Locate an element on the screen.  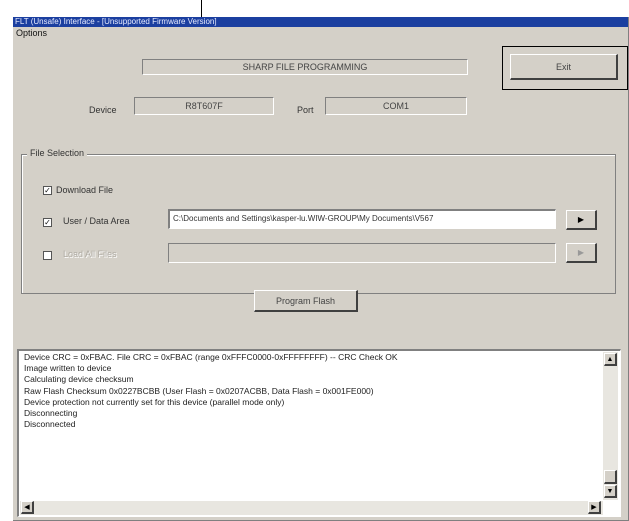
scroll-down-arrow-icon: ▼ is located at coordinates (610, 491).